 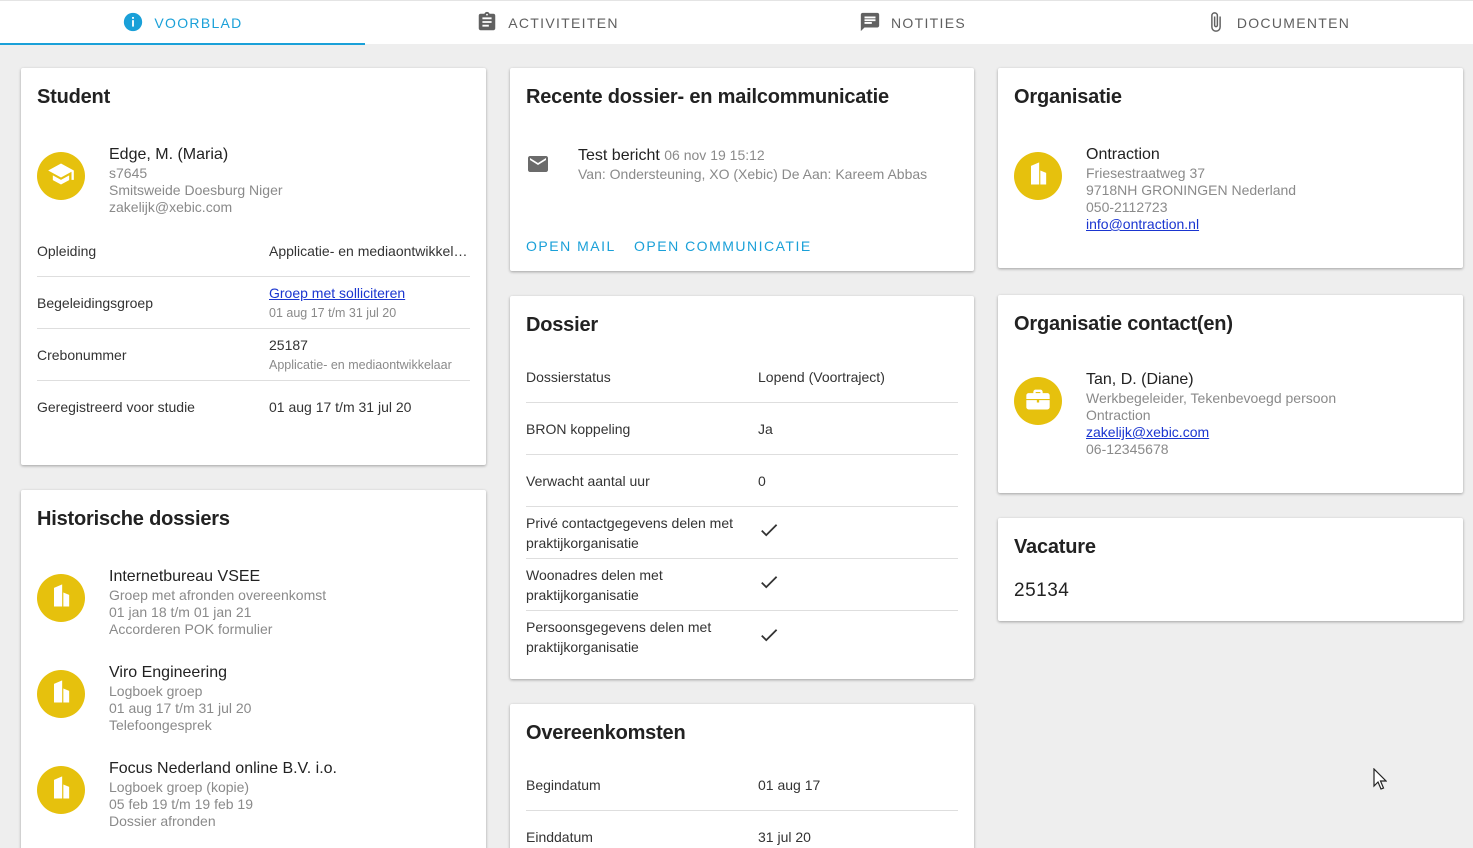 What do you see at coordinates (784, 837) in the screenshot?
I see `row-value: 31 jul 20` at bounding box center [784, 837].